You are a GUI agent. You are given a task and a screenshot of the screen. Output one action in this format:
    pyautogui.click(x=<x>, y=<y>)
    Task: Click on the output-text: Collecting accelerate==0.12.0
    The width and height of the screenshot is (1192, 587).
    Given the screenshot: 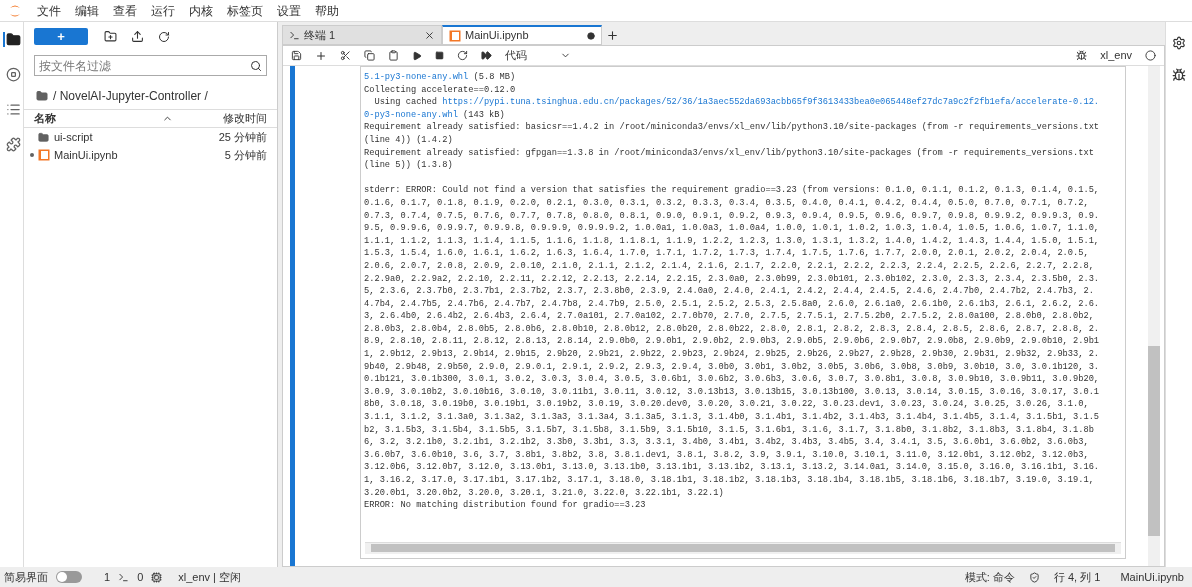 What is the action you would take?
    pyautogui.click(x=440, y=89)
    